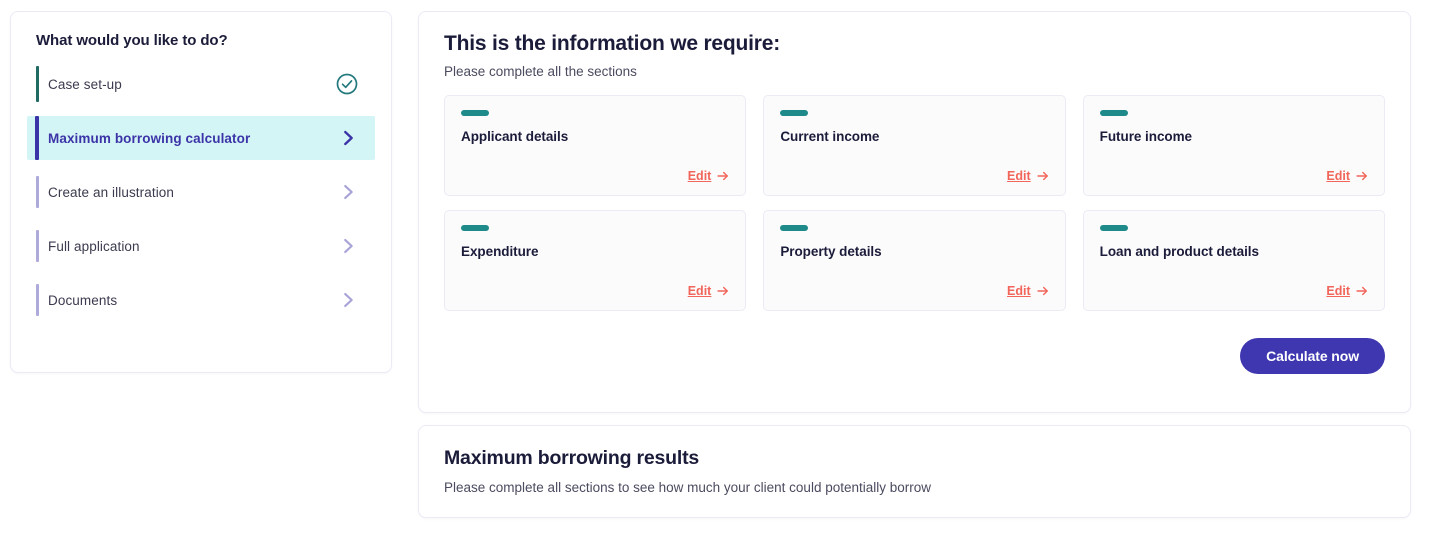  What do you see at coordinates (500, 251) in the screenshot?
I see `section-card-title: Expenditure` at bounding box center [500, 251].